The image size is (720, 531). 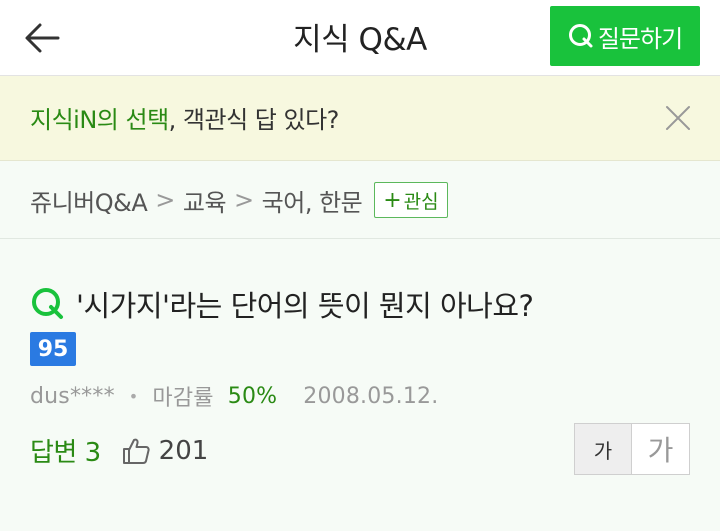 I want to click on thumbs-up-icon, so click(x=136, y=451).